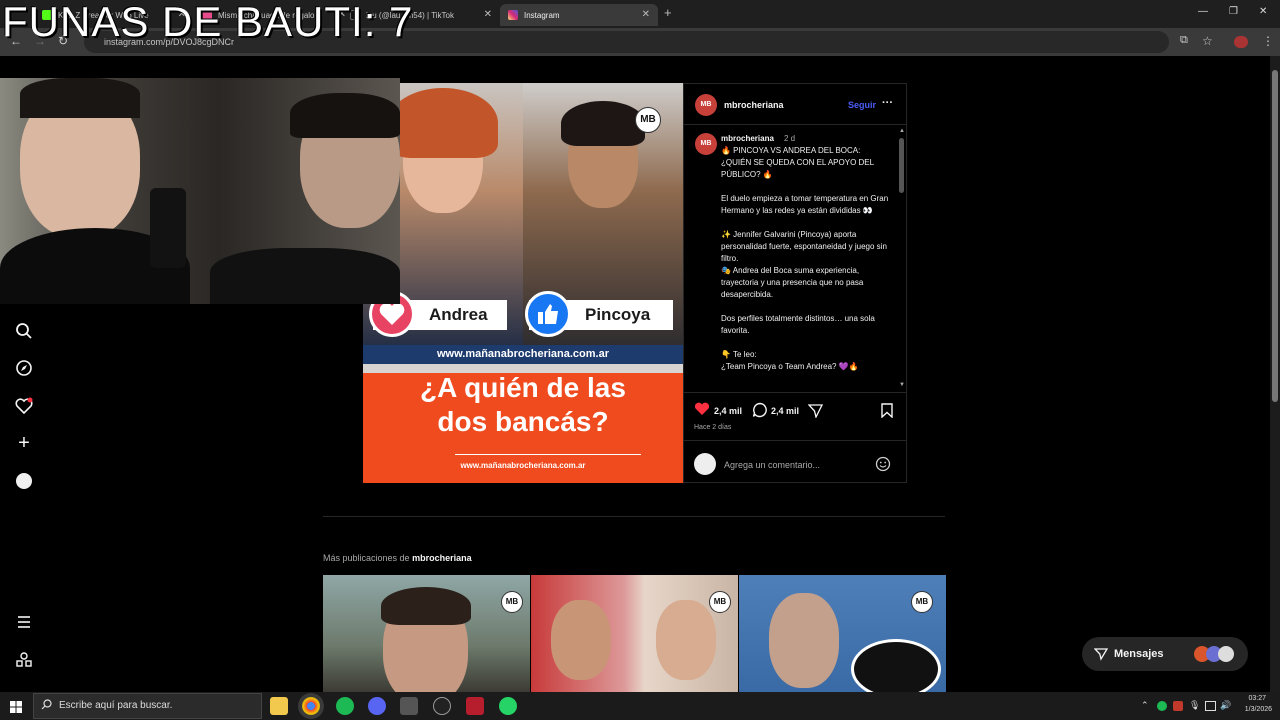 The width and height of the screenshot is (1280, 720). Describe the element at coordinates (713, 427) in the screenshot. I see `post-time-ago: Hace 2 días` at that location.